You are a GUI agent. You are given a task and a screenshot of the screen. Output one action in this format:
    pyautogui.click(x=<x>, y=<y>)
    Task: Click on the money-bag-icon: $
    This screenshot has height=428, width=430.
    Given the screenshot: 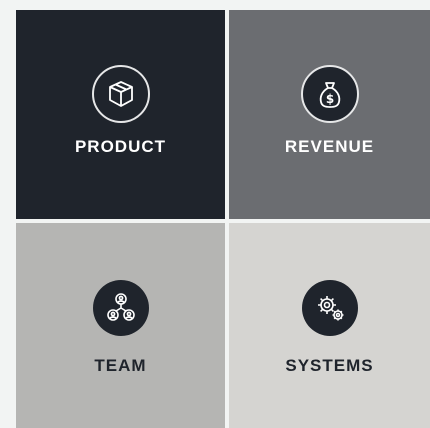 What is the action you would take?
    pyautogui.click(x=329, y=94)
    